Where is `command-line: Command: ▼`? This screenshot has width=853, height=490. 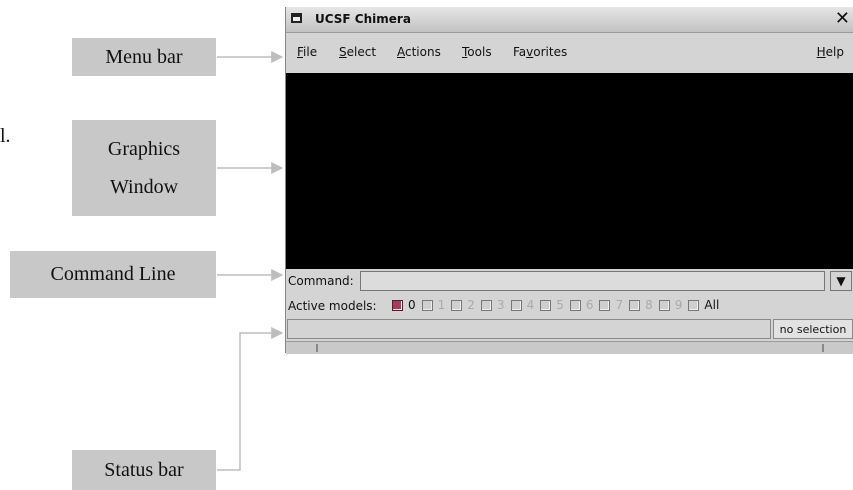
command-line: Command: ▼ is located at coordinates (569, 282).